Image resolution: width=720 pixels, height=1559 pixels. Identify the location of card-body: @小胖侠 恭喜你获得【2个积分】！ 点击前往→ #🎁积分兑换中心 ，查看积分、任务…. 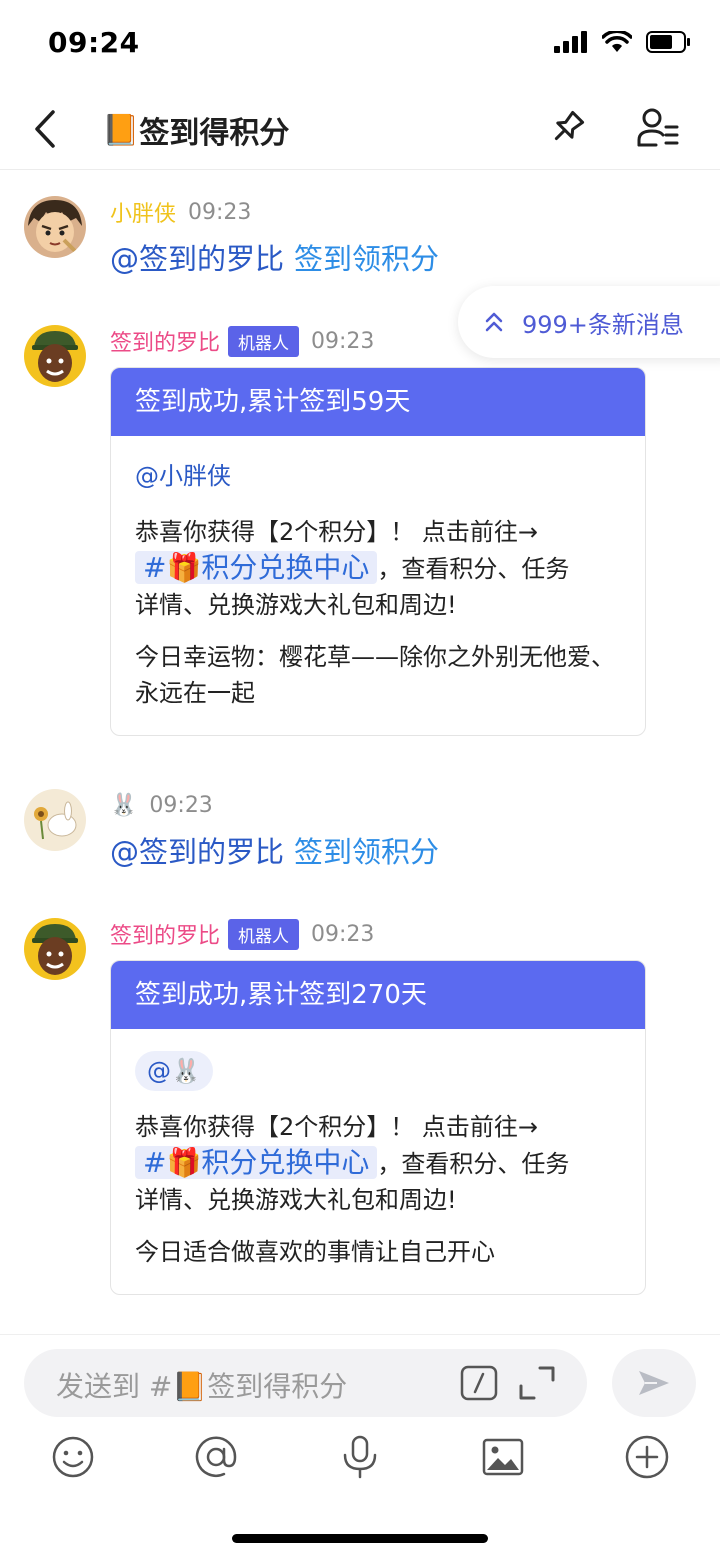
(378, 585).